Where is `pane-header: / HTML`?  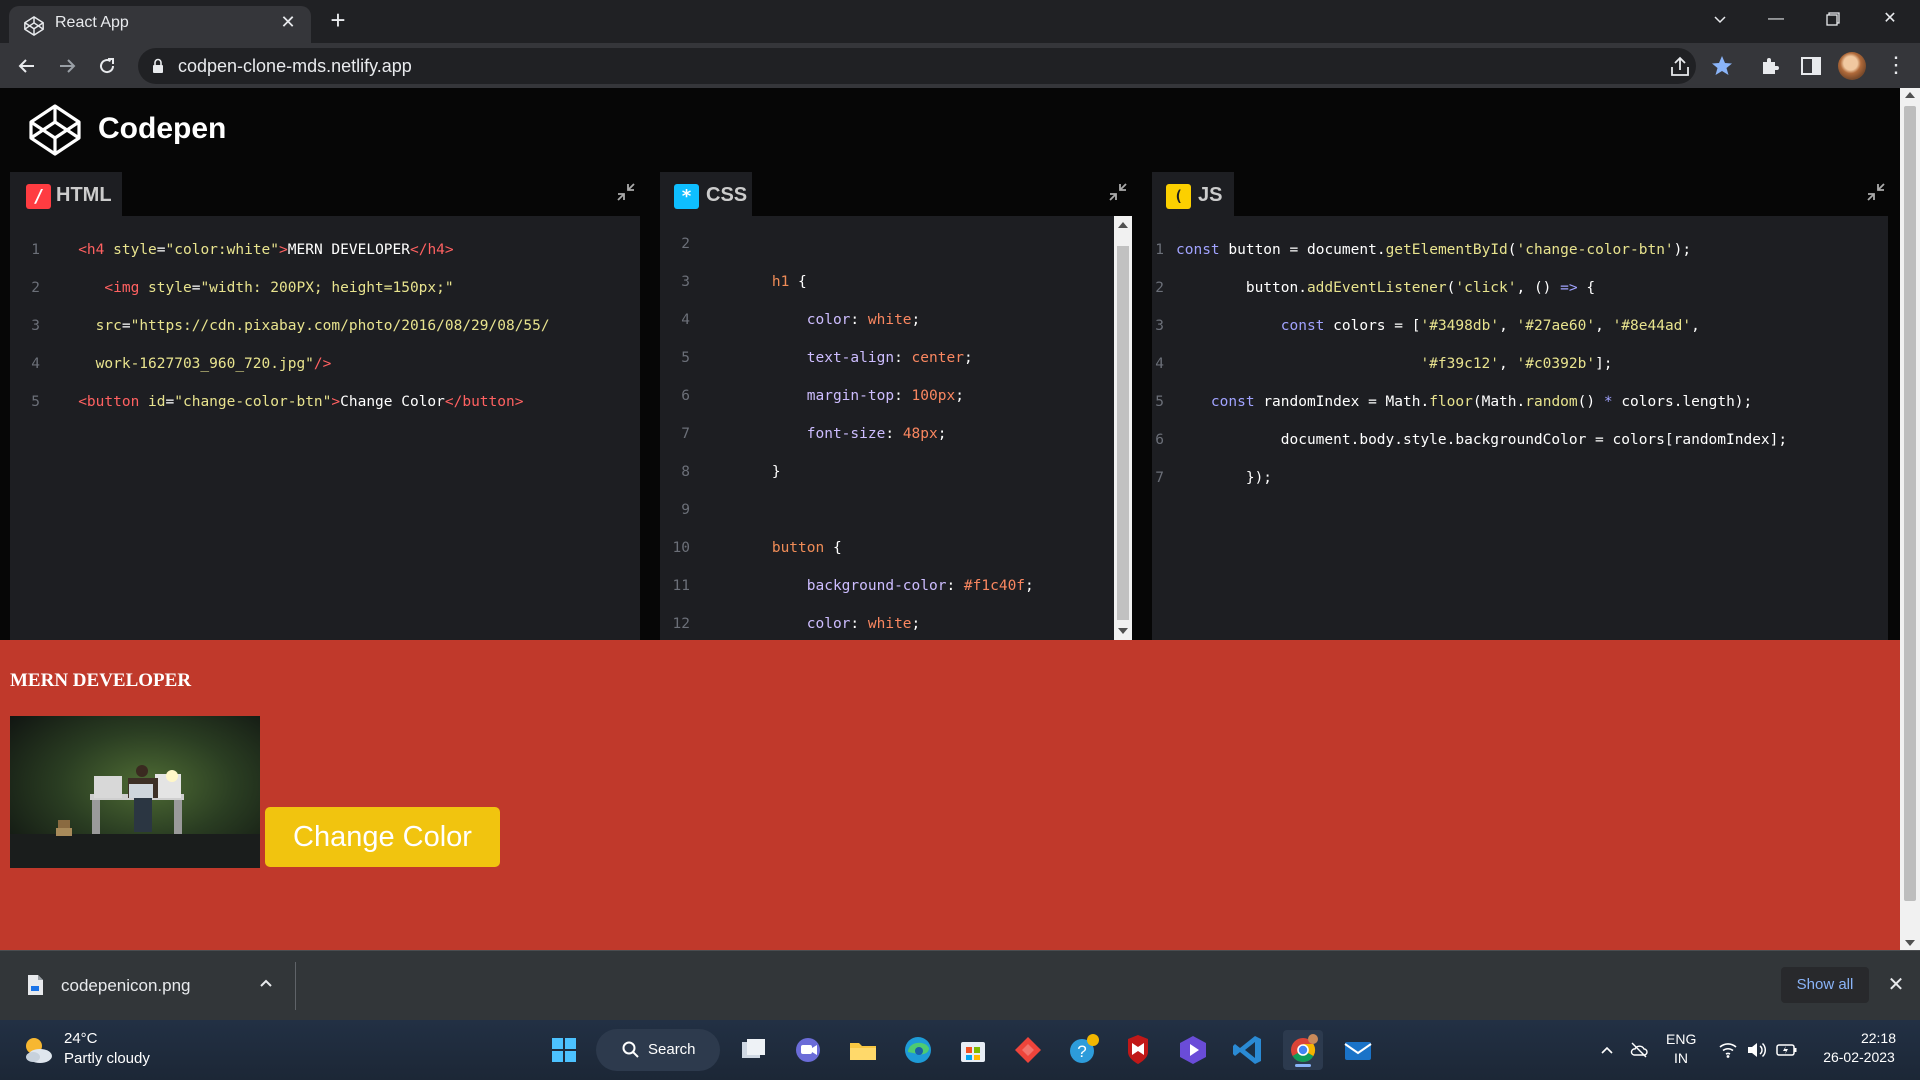
pane-header: / HTML is located at coordinates (325, 191).